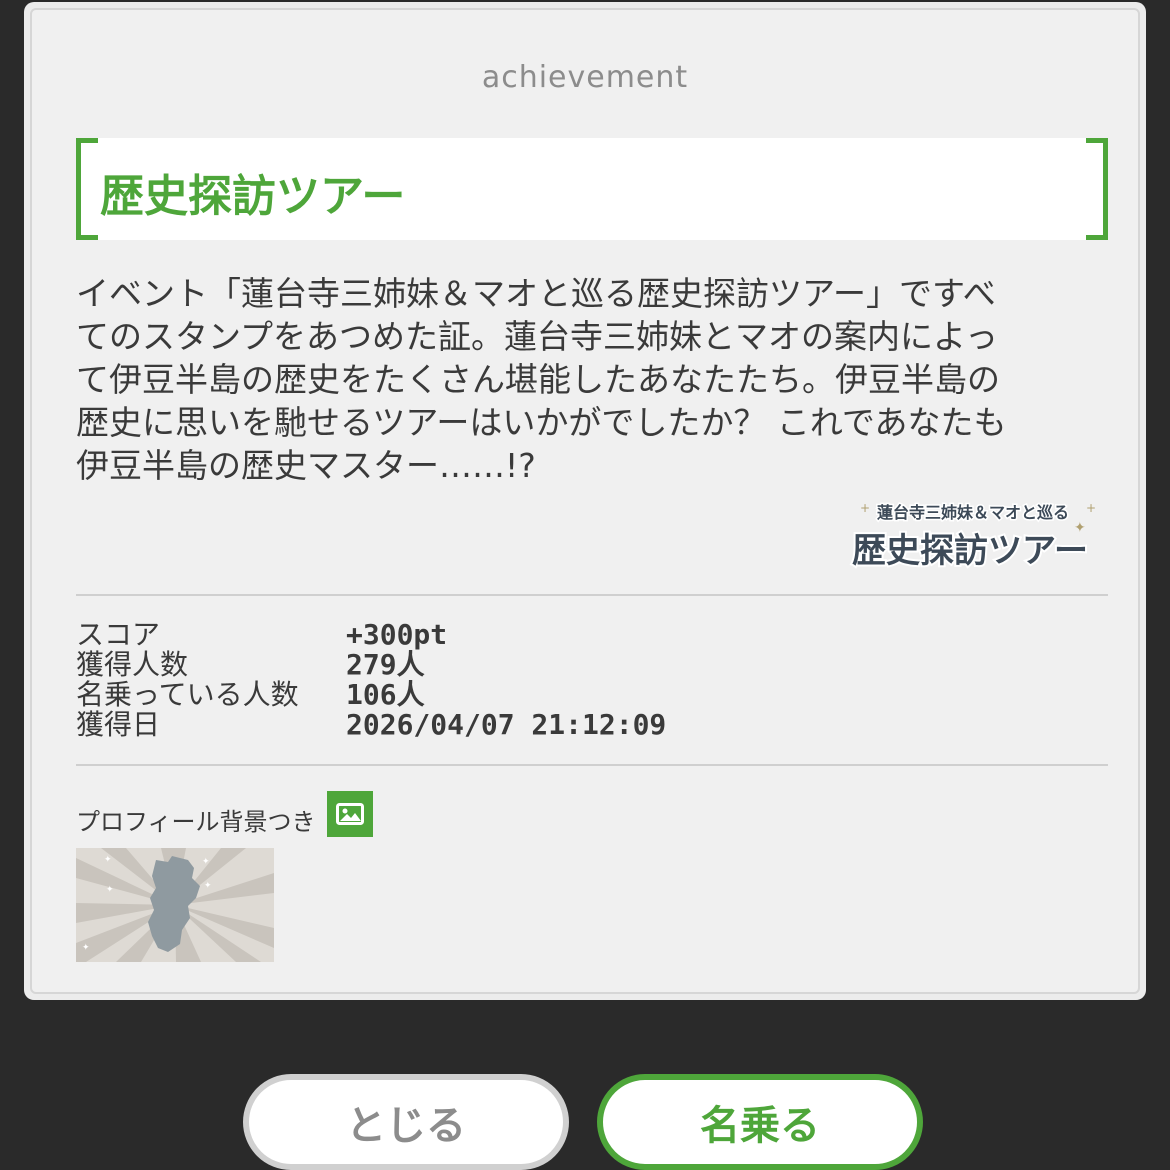 The image size is (1170, 1170). Describe the element at coordinates (536, 293) in the screenshot. I see `description-line: イベント「蓮台寺三姉妹＆マオと巡る歴史探訪ツアー」ですべ` at that location.